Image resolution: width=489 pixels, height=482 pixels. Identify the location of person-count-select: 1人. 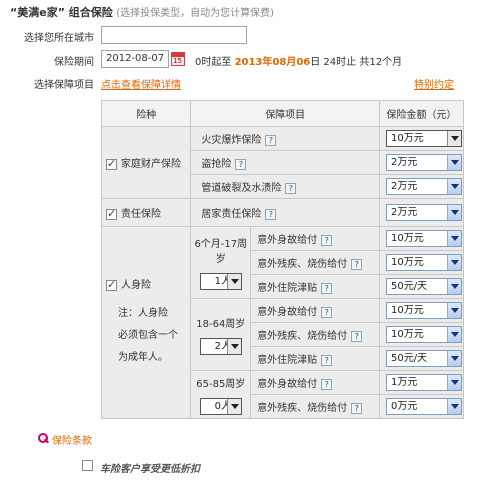
(220, 281).